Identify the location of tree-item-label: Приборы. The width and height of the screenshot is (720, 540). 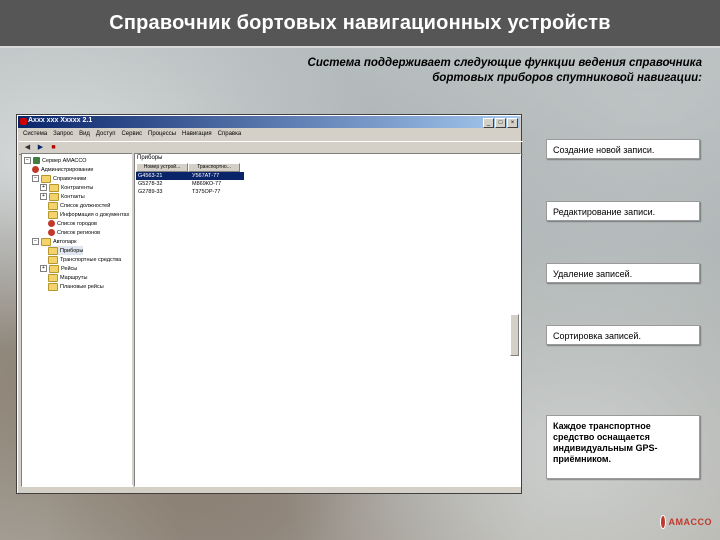
(72, 250).